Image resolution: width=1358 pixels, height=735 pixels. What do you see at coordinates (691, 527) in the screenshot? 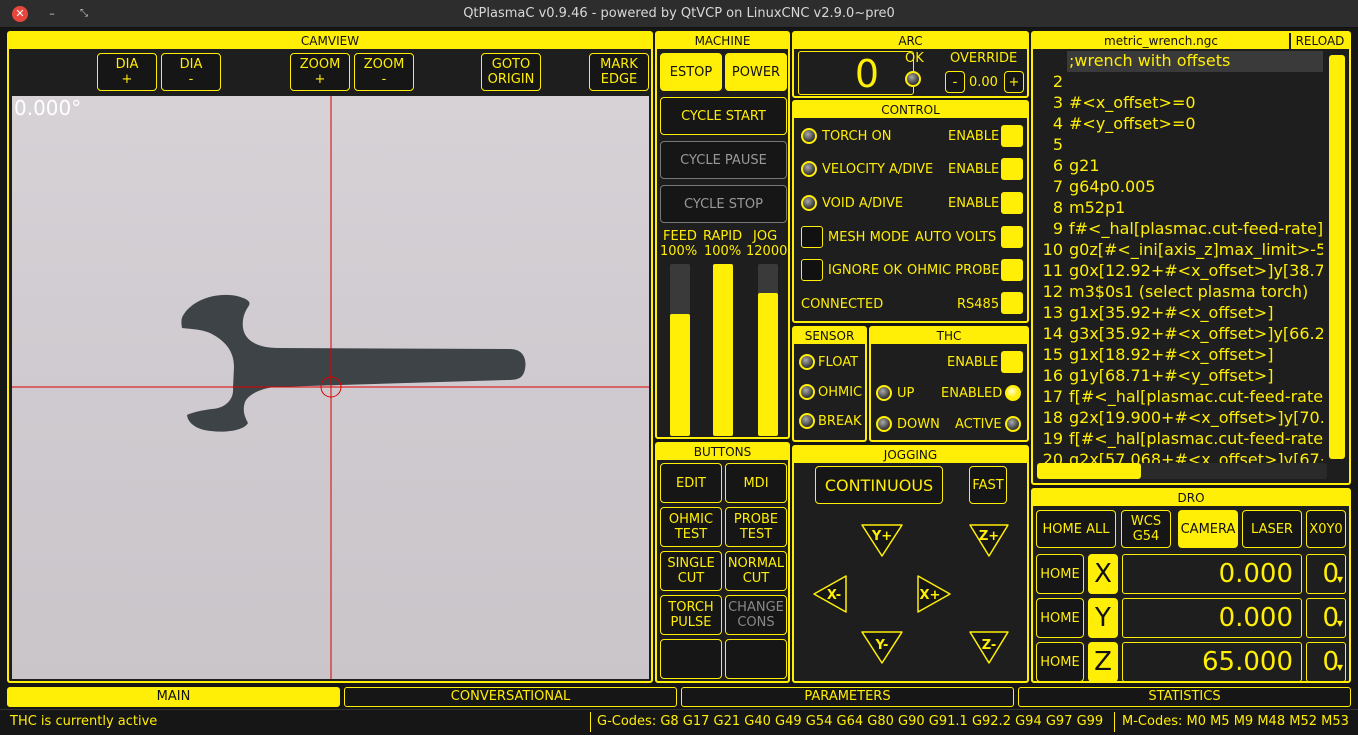
I see `ohmic-test-button: OHMIC TEST` at bounding box center [691, 527].